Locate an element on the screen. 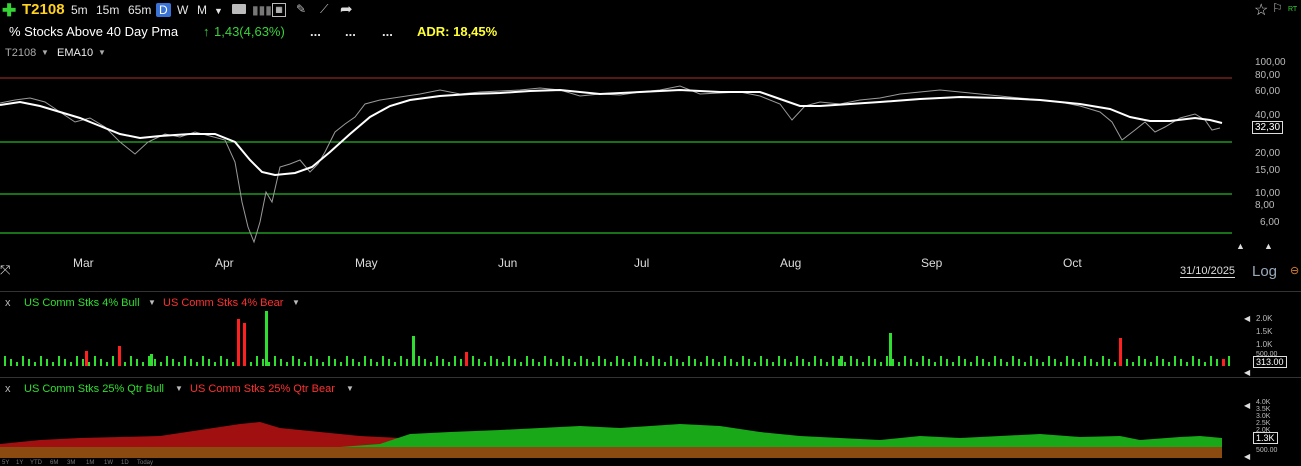 This screenshot has width=1301, height=466. range-ytd: YTD is located at coordinates (36, 463).